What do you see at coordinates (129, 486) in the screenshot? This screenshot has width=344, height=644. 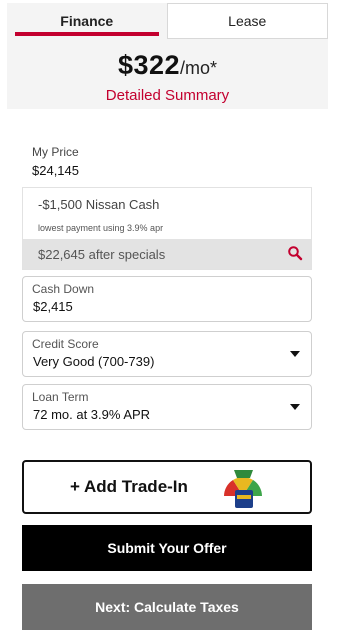 I see `add-trade-in-label: + Add Trade-In` at bounding box center [129, 486].